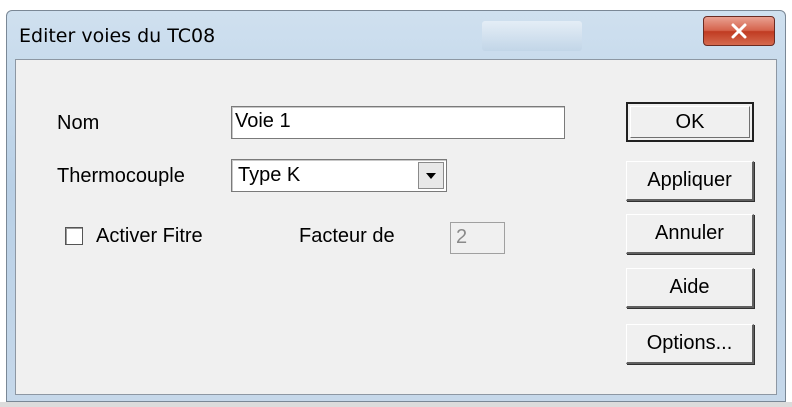  Describe the element at coordinates (347, 236) in the screenshot. I see `factor-label: Facteur de` at that location.